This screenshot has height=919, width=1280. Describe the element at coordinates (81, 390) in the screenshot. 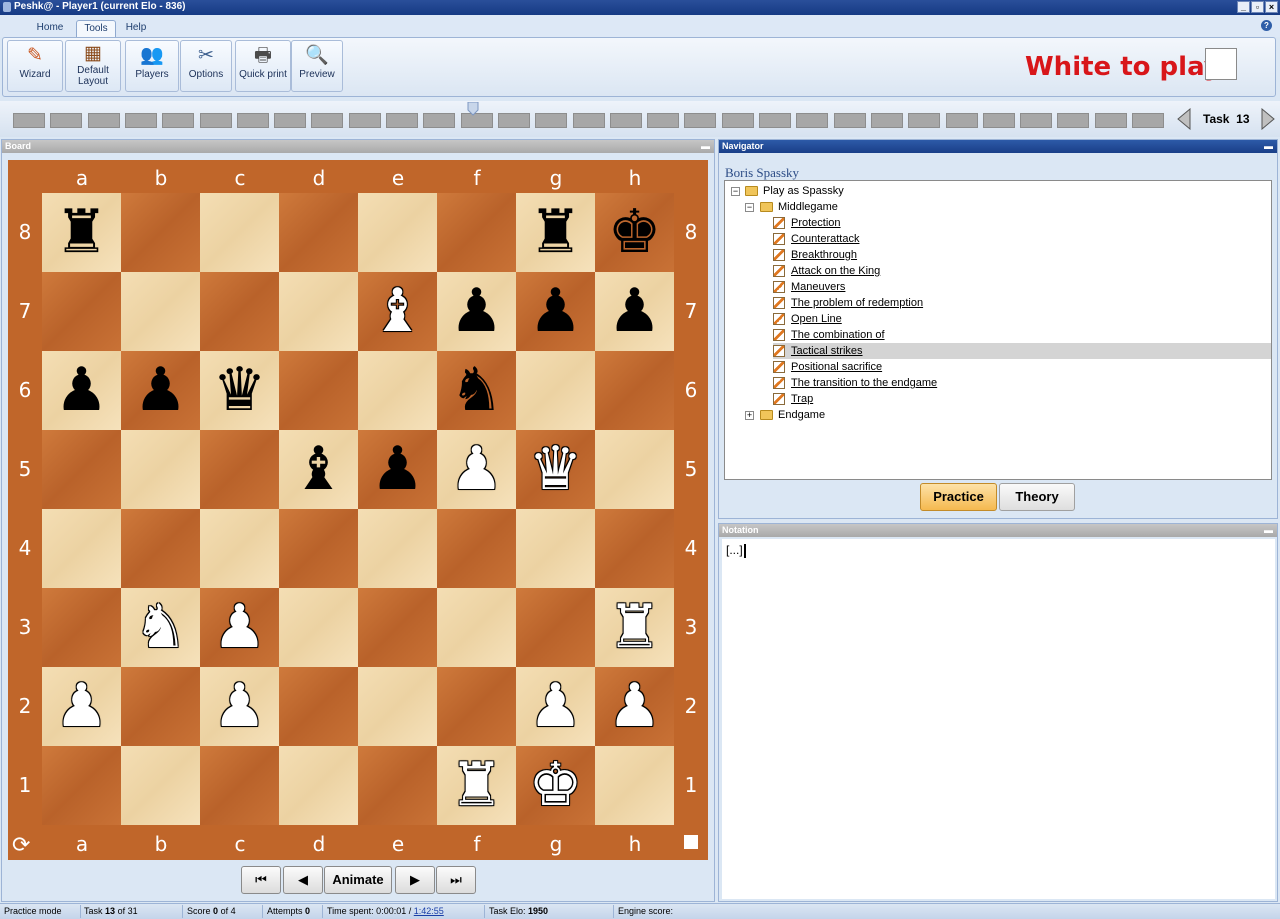

I see `black-pawn-a6-icon: ♟` at that location.